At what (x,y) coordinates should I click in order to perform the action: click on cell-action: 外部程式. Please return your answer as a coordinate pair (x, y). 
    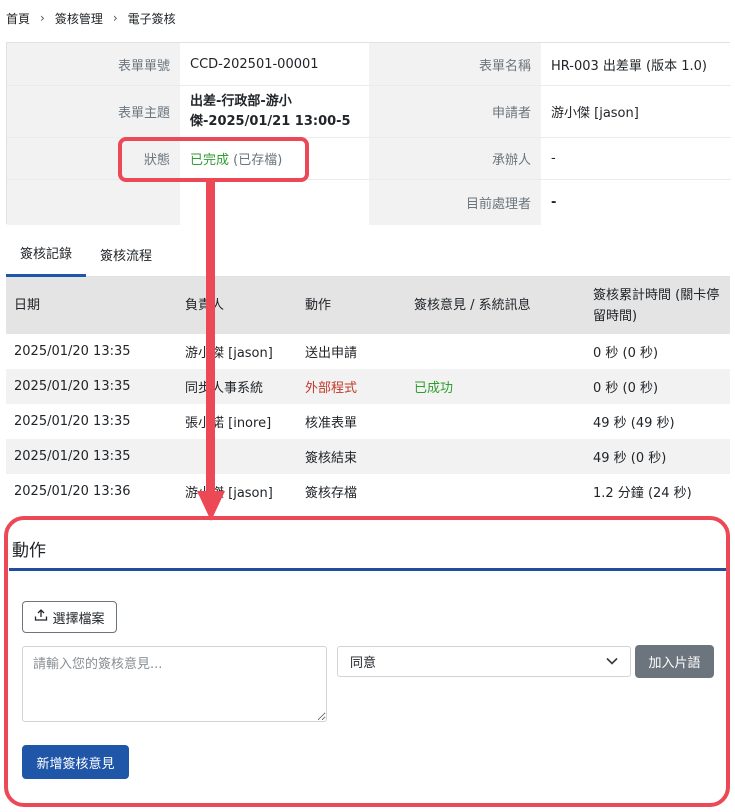
    Looking at the image, I should click on (351, 386).